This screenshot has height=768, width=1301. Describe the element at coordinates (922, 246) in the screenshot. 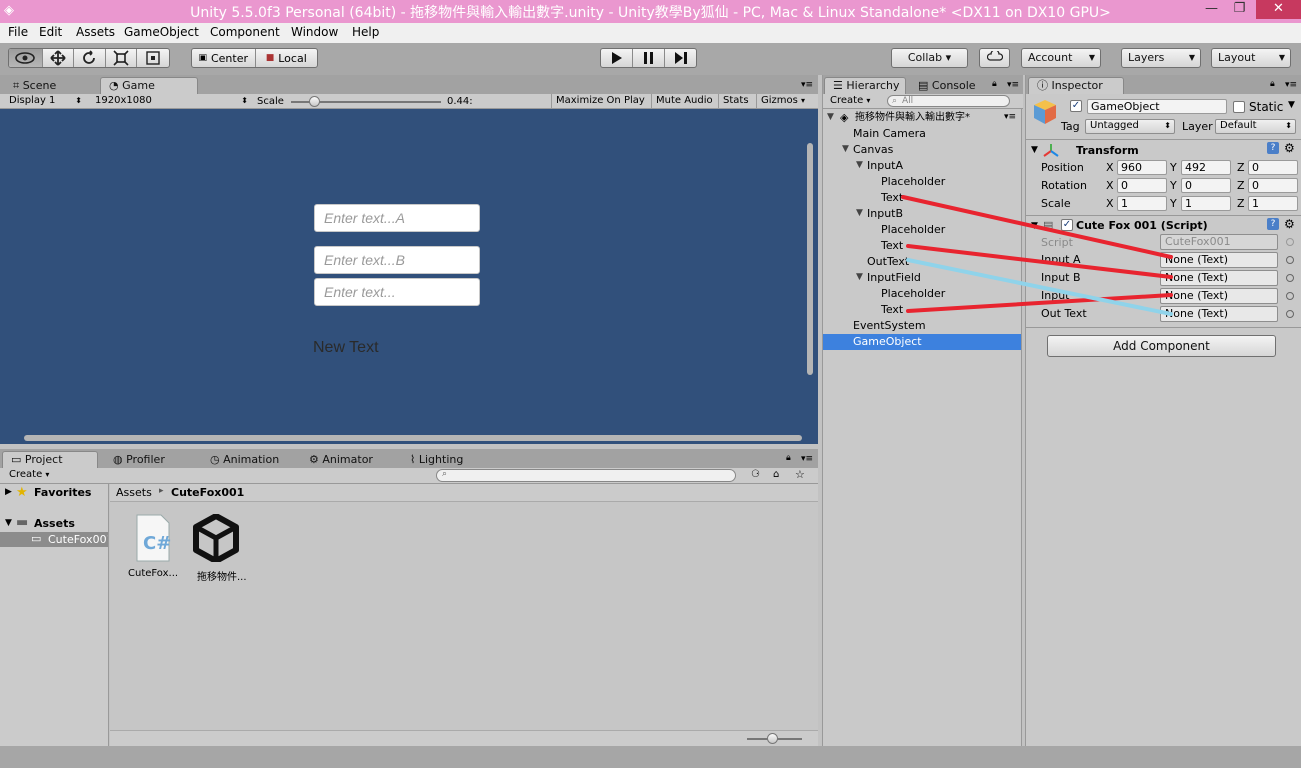

I see `hierarchy-item-text-b: Text` at that location.